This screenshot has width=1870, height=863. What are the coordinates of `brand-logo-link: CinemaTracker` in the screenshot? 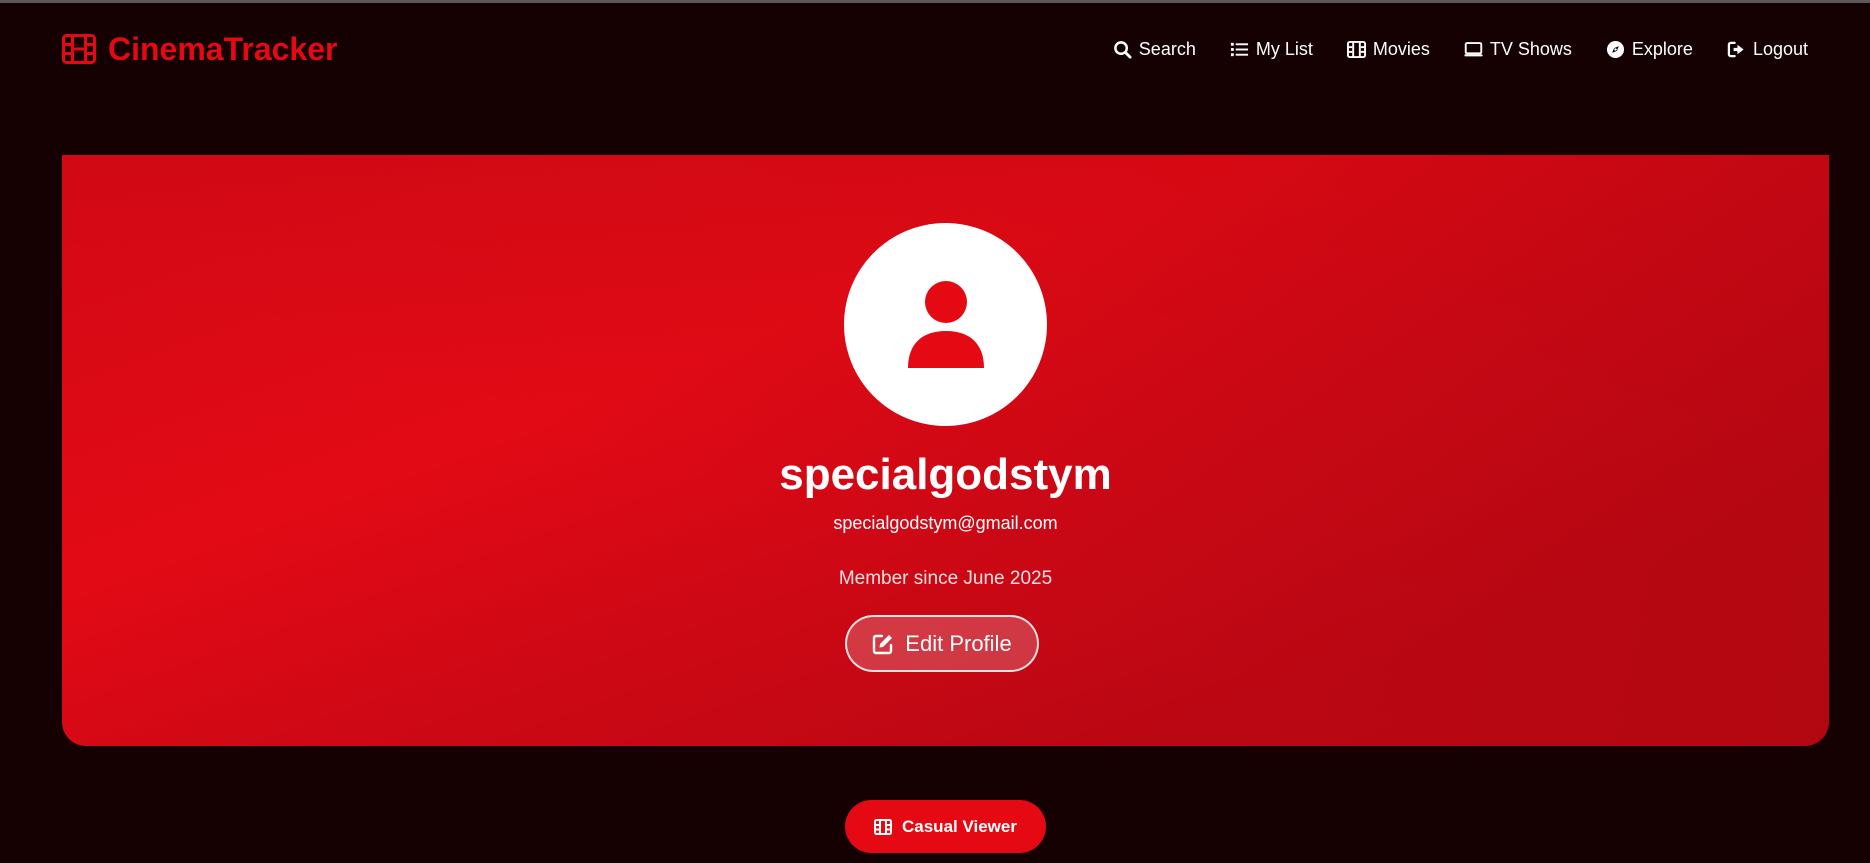 It's located at (199, 49).